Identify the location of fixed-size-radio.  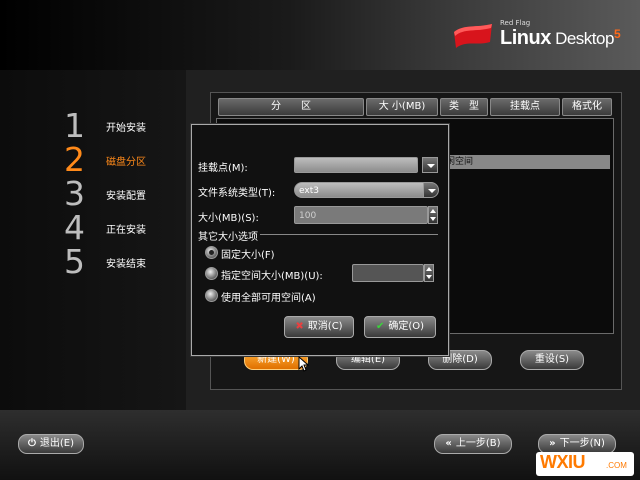
(211, 252).